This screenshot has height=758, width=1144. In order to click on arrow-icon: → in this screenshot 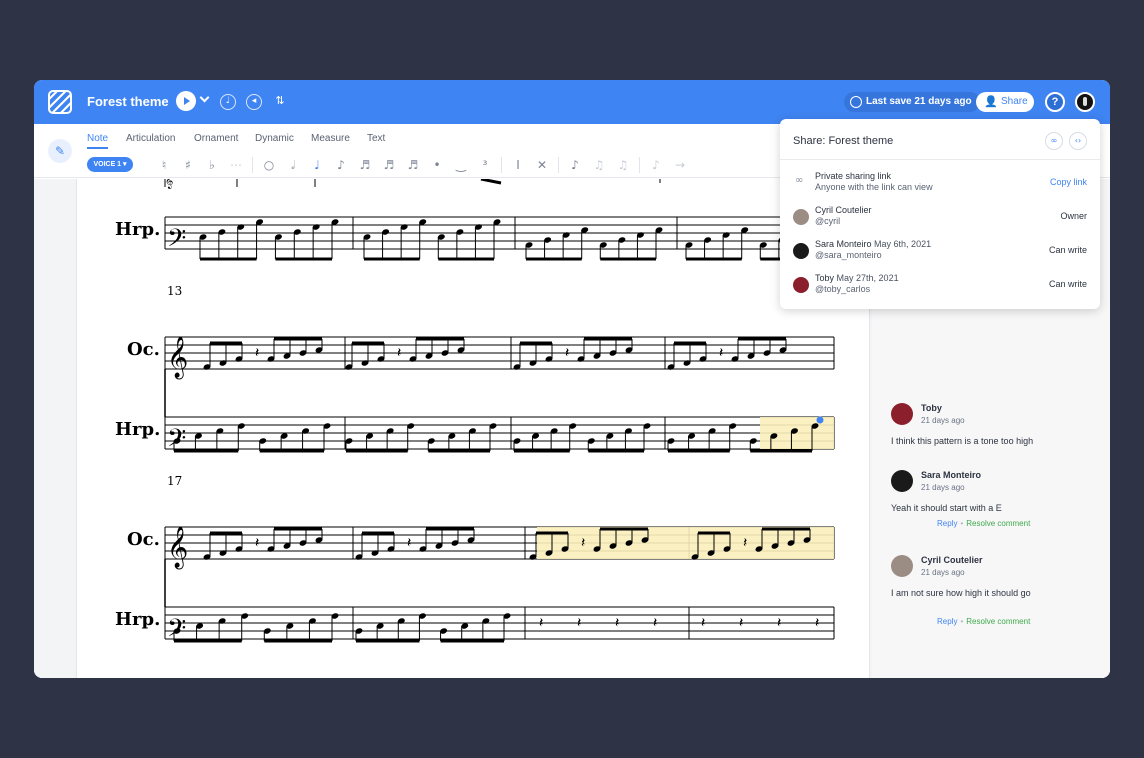, I will do `click(680, 165)`.